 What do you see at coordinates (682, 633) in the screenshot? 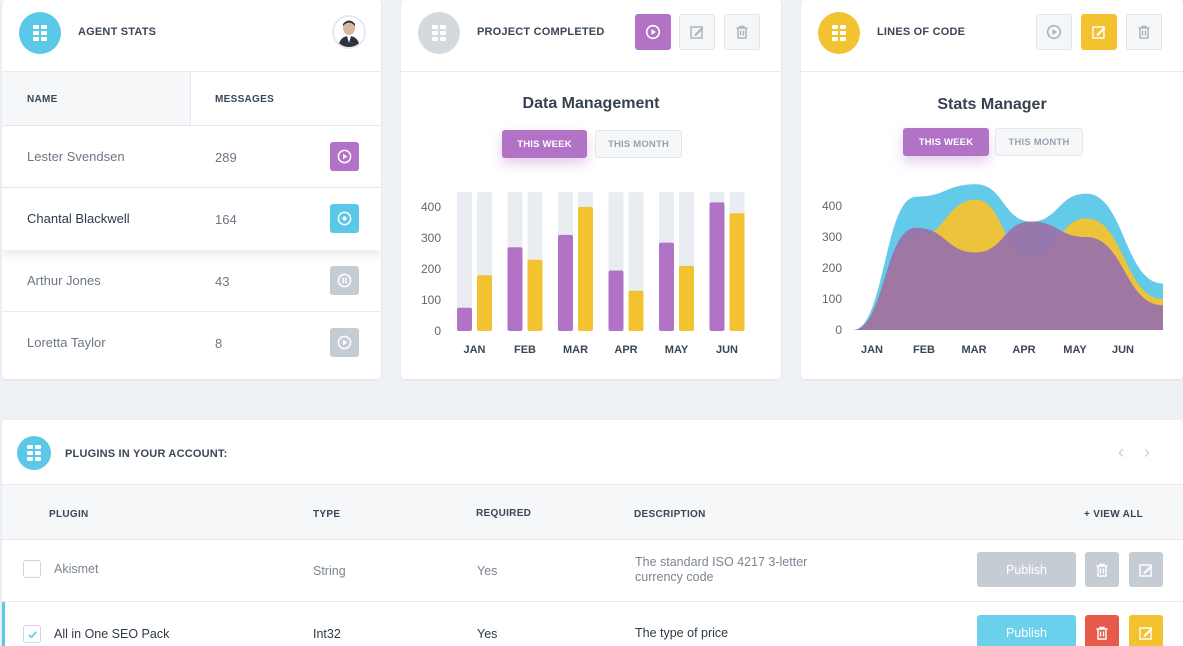
I see `plugin-description: The type of price` at bounding box center [682, 633].